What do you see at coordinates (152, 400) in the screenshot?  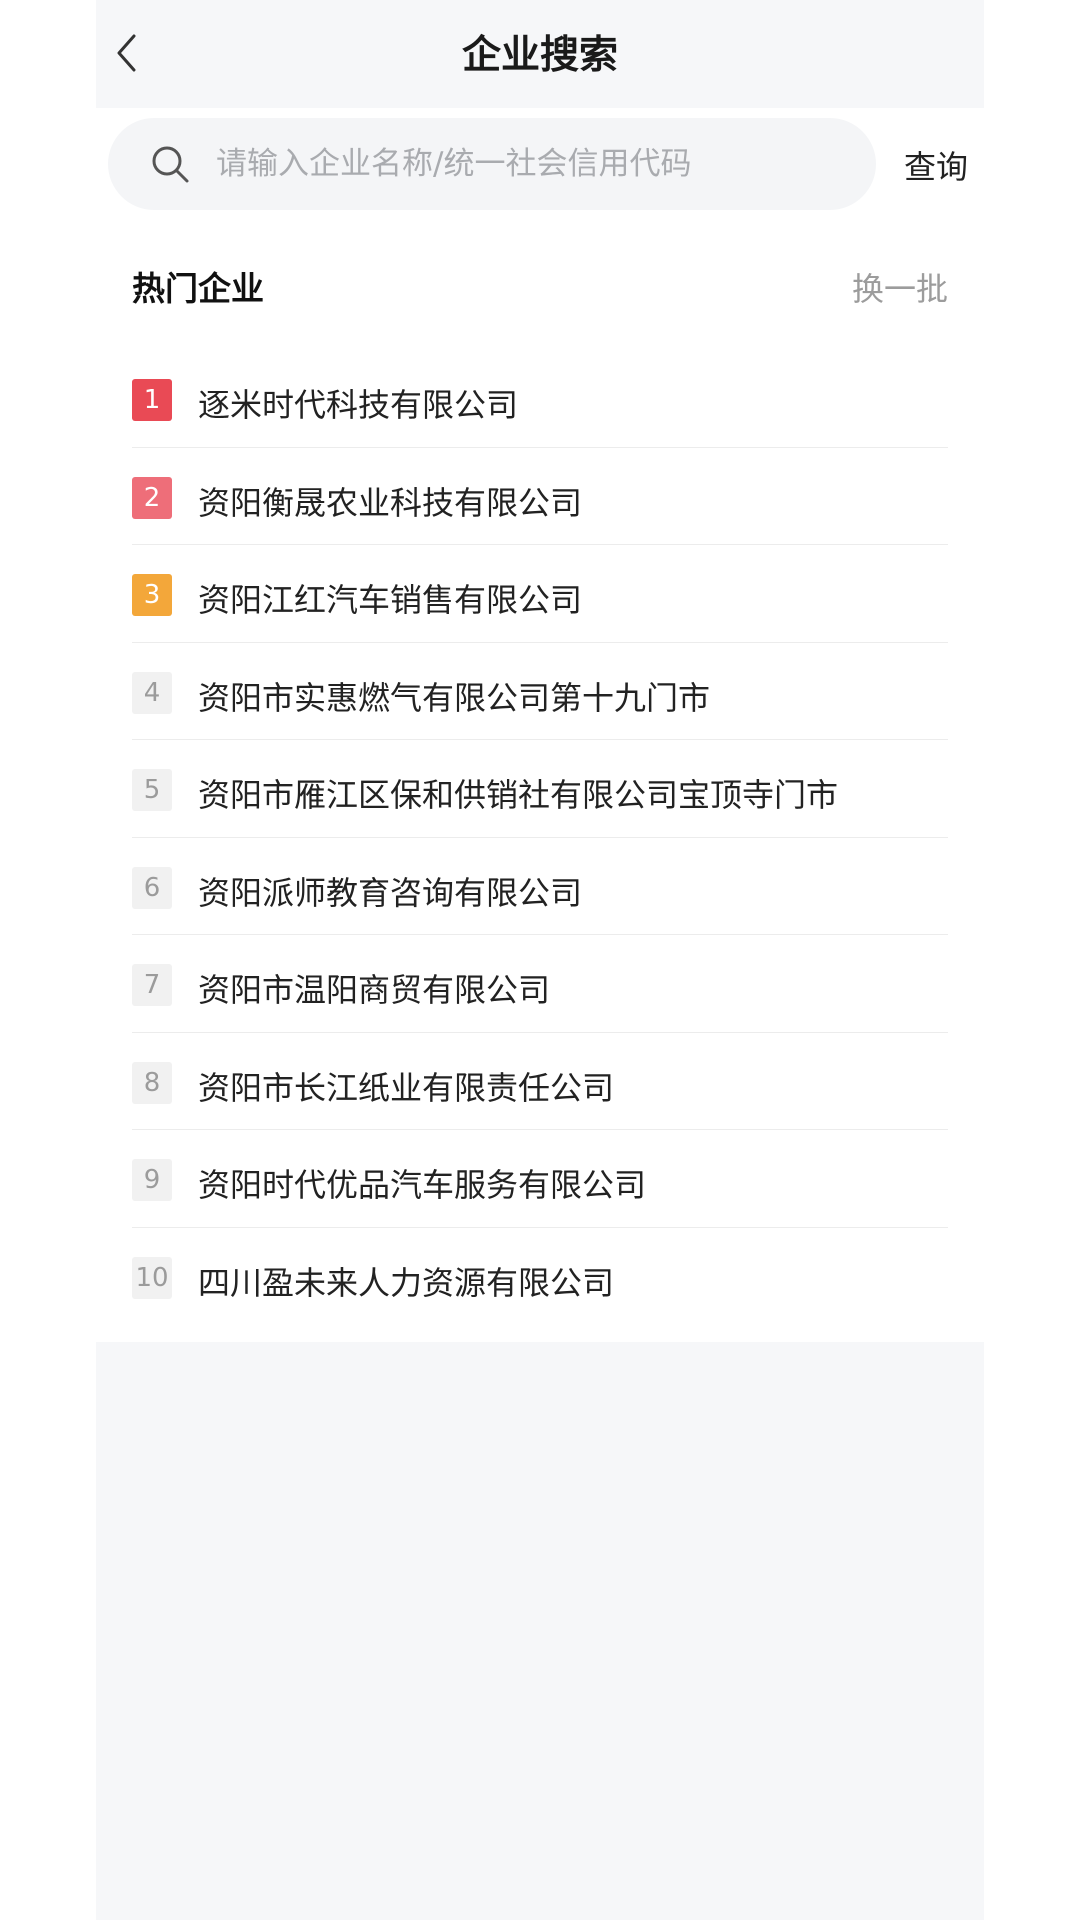 I see `rank-badge: 1` at bounding box center [152, 400].